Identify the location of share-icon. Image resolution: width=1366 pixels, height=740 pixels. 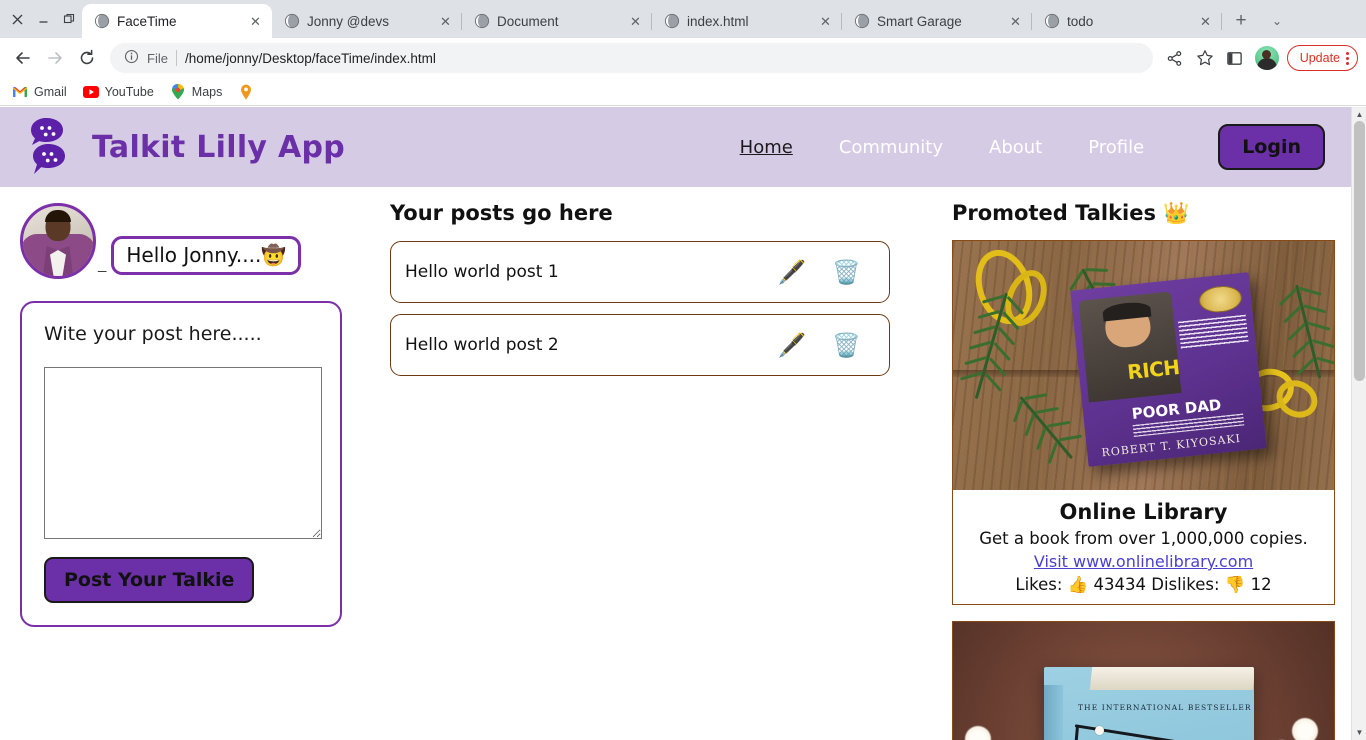
(1175, 58).